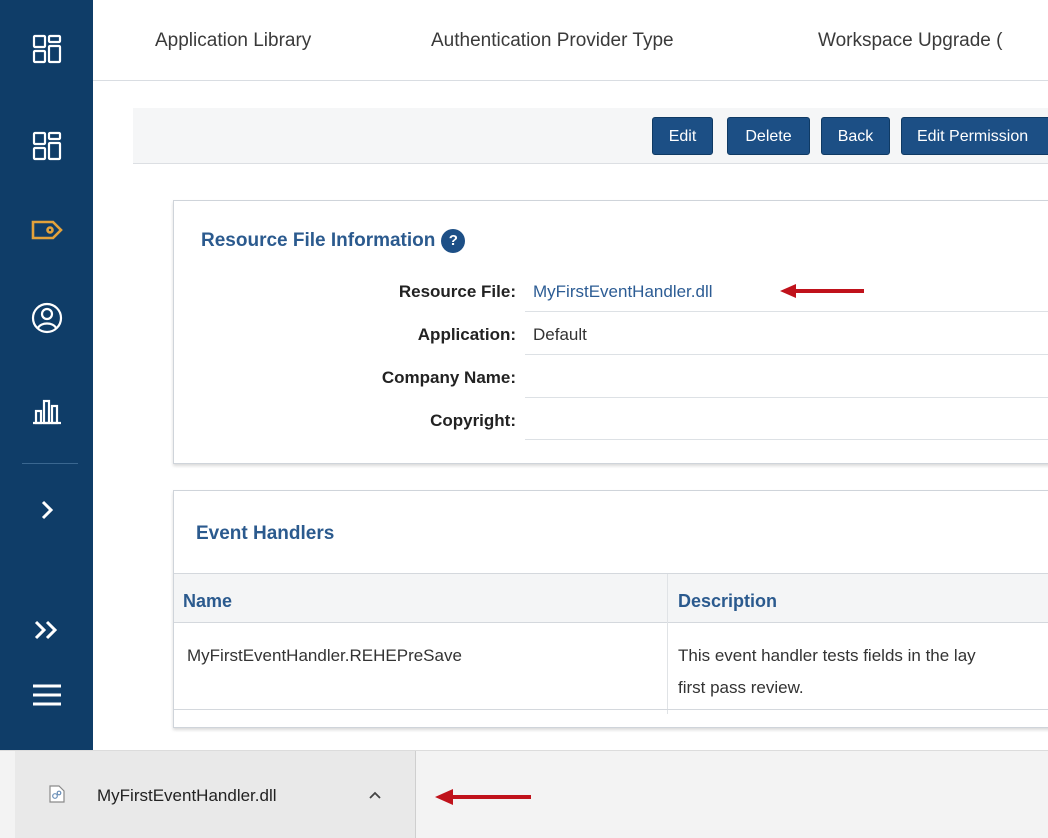  What do you see at coordinates (453, 241) in the screenshot?
I see `help-icon: ?` at bounding box center [453, 241].